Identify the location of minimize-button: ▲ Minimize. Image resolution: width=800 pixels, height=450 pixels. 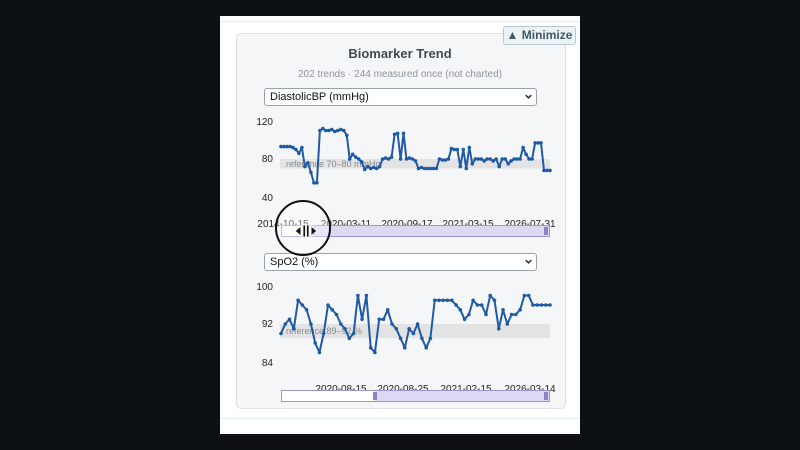
(539, 35).